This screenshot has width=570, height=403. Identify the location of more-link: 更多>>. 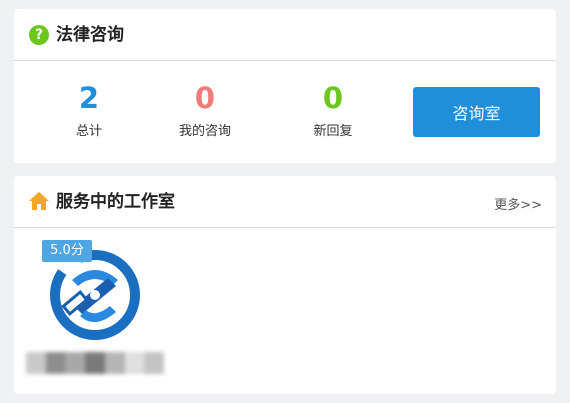
(518, 203).